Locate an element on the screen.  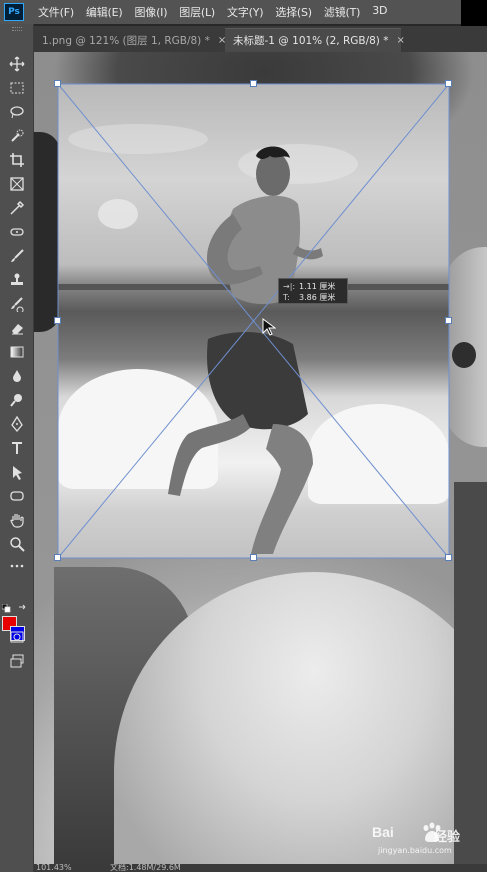
transform-handle-left is located at coordinates (57, 320).